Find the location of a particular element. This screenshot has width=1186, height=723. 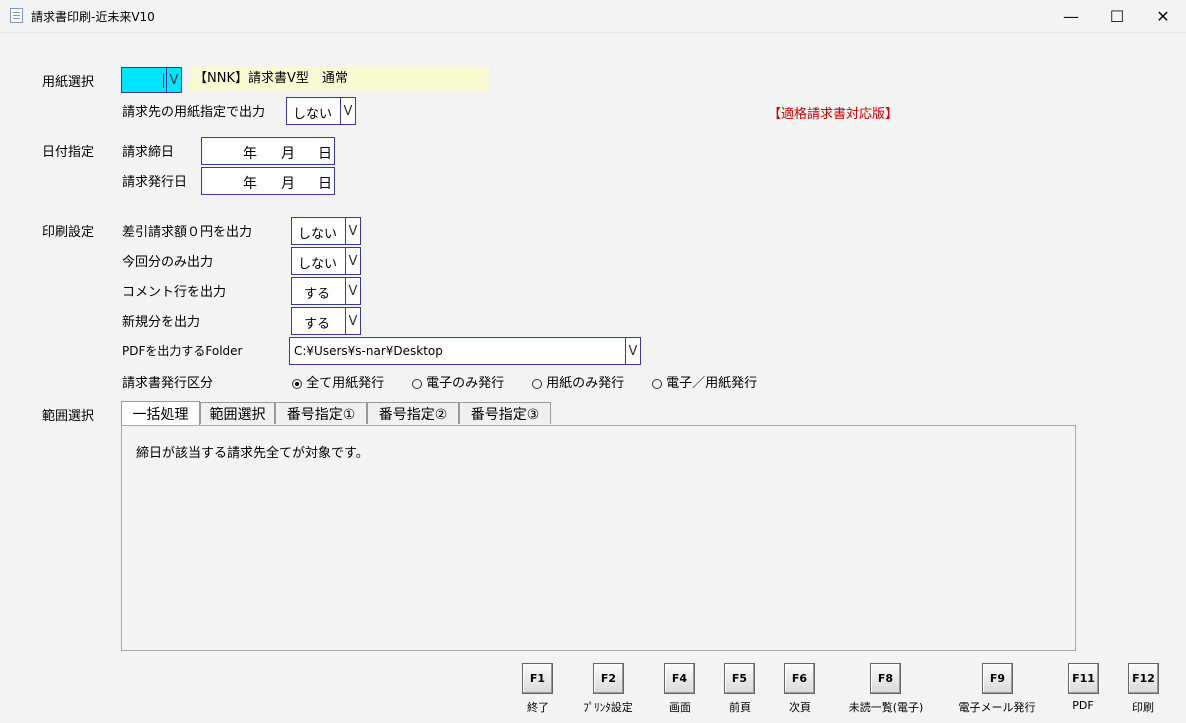

issue-type-option: 電子／用紙発行 is located at coordinates (704, 381).